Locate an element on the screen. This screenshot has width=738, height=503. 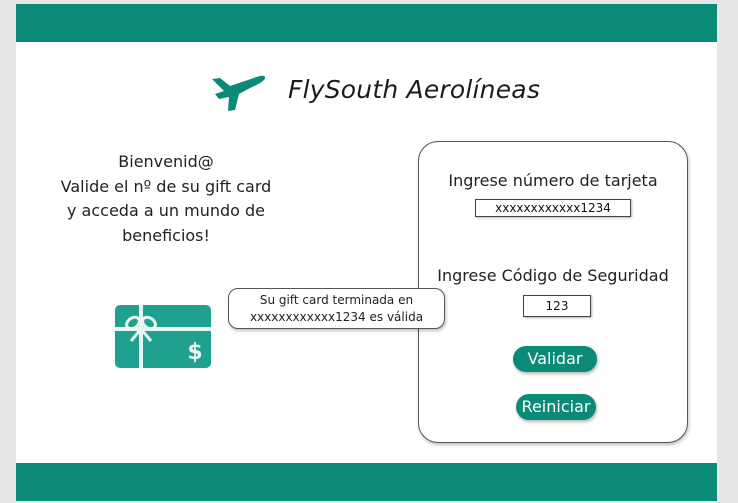
security-code-label: Ingrese Código de Seguridad is located at coordinates (553, 275).